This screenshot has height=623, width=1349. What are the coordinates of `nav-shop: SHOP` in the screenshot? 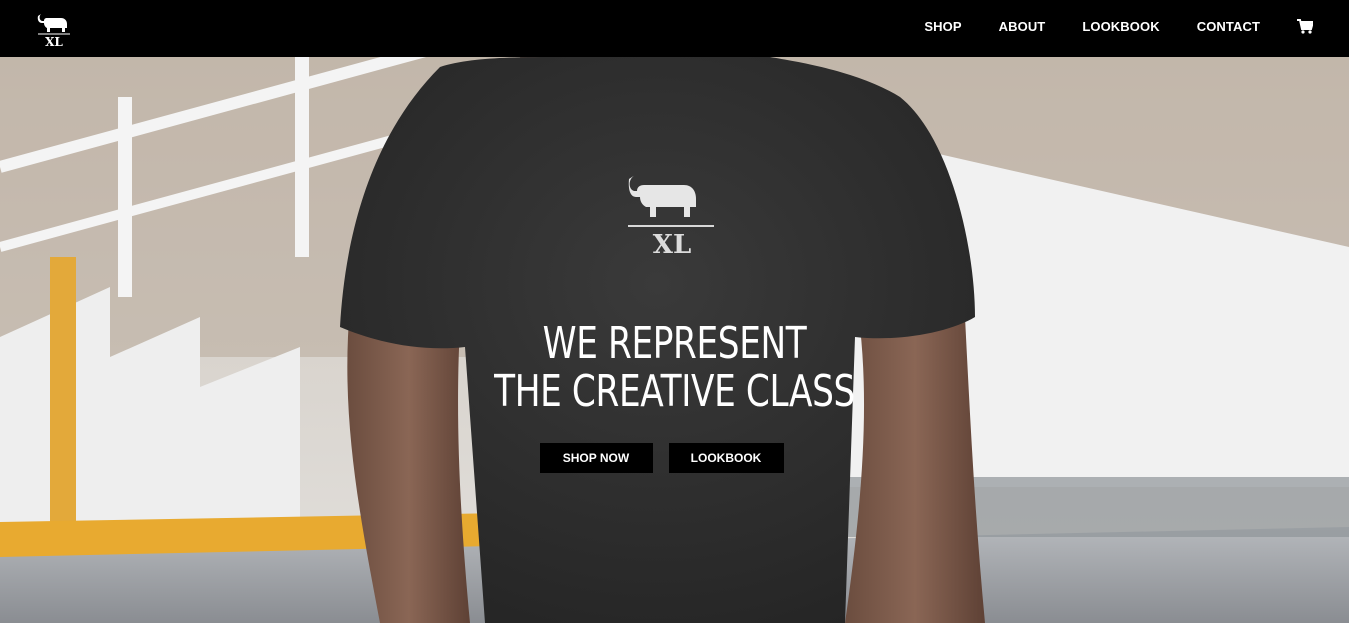 It's located at (942, 26).